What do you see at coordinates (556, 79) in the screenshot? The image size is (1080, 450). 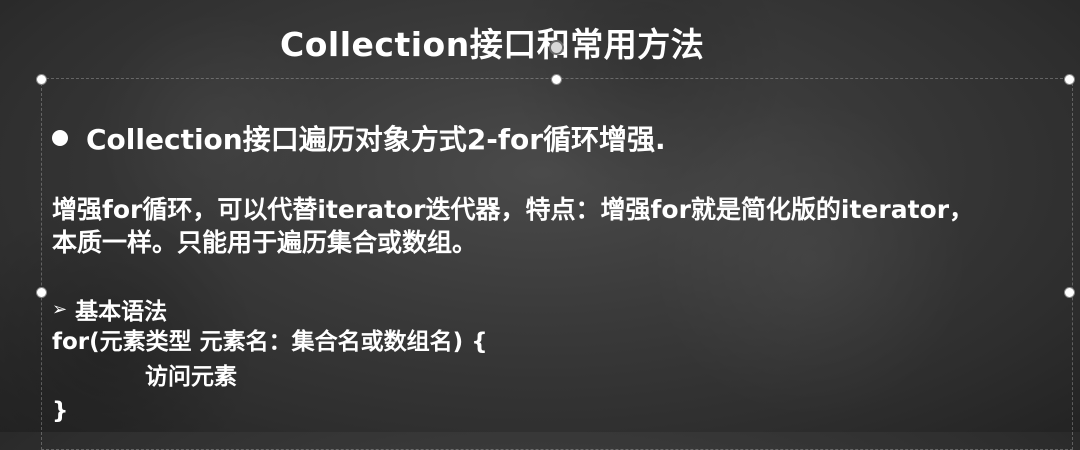 I see `resize-handle-top-center` at bounding box center [556, 79].